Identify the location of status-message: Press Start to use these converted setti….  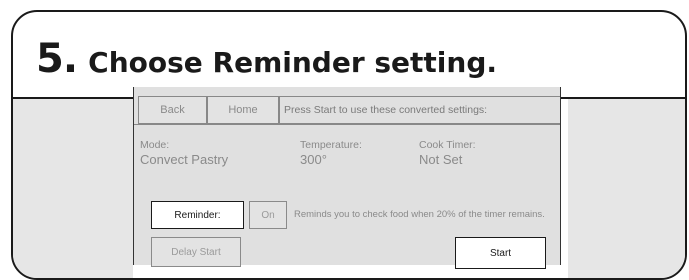
(419, 110).